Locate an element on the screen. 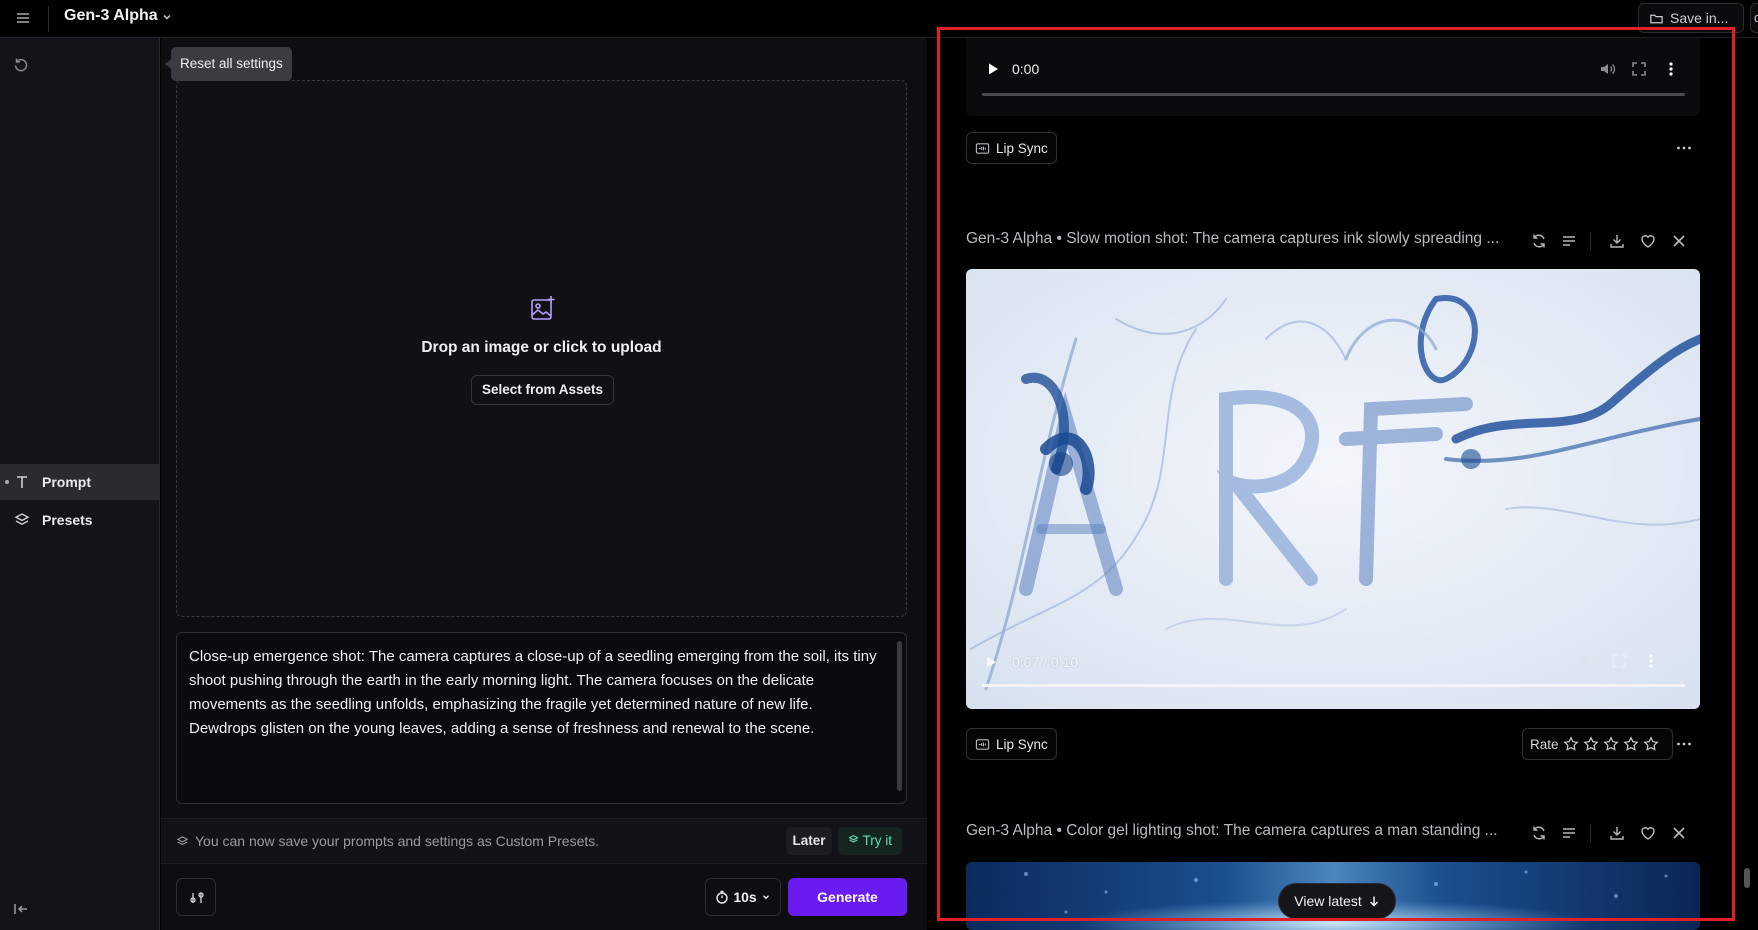 This screenshot has height=930, width=1758. folder-icon is located at coordinates (1656, 18).